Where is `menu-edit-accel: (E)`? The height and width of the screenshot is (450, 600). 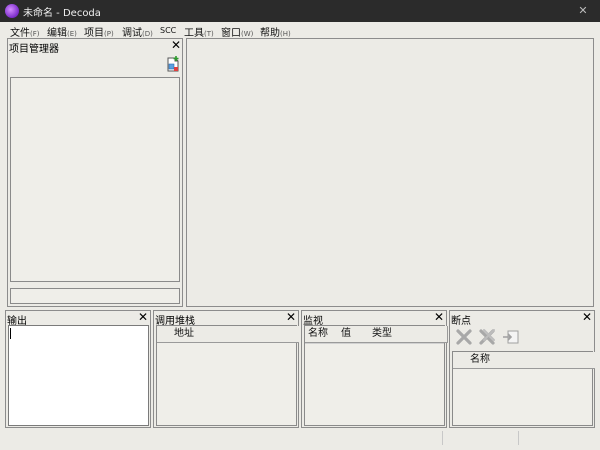 menu-edit-accel: (E) is located at coordinates (72, 34).